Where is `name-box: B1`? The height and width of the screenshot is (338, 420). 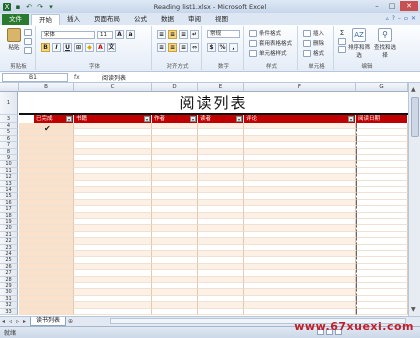 name-box: B1 is located at coordinates (35, 77).